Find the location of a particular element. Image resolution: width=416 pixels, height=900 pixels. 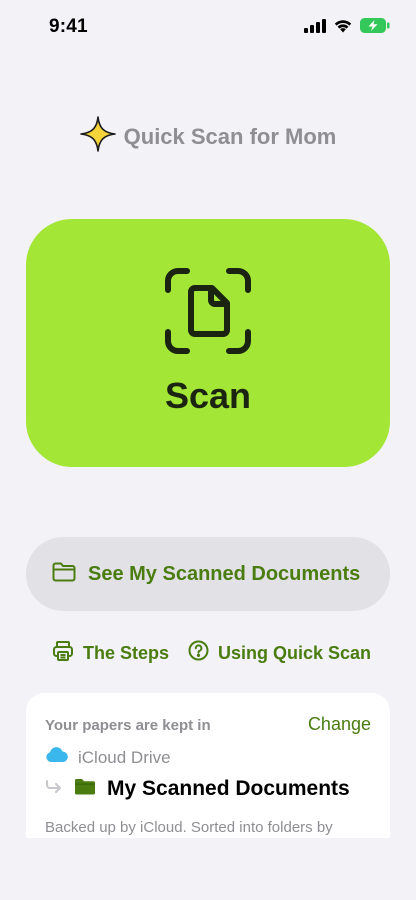

app-title: Quick Scan for Mom is located at coordinates (208, 136).